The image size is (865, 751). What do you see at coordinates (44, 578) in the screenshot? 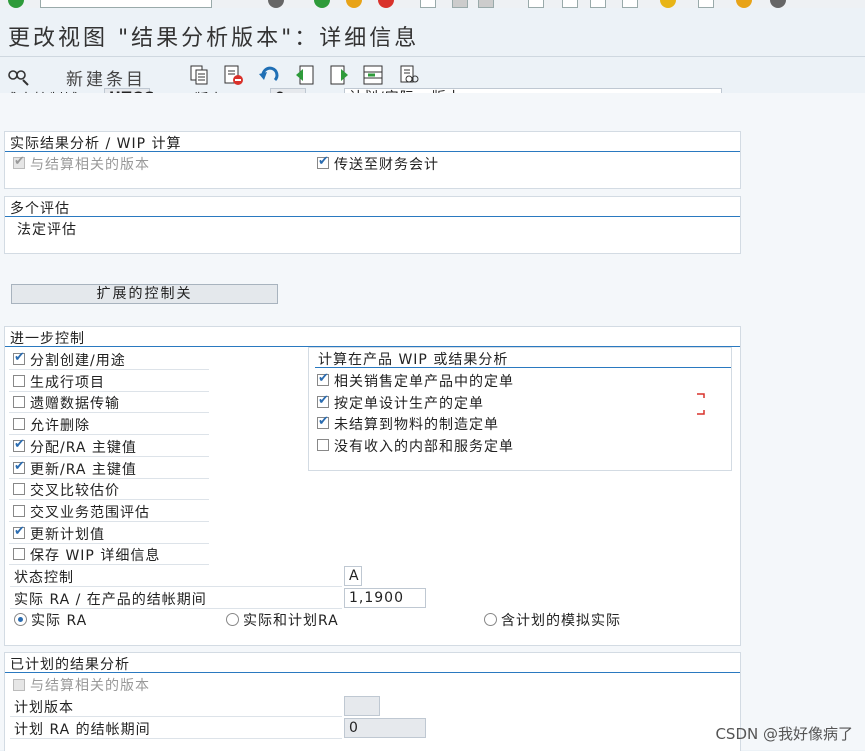
I see `status-control-label: 状态控制` at bounding box center [44, 578].